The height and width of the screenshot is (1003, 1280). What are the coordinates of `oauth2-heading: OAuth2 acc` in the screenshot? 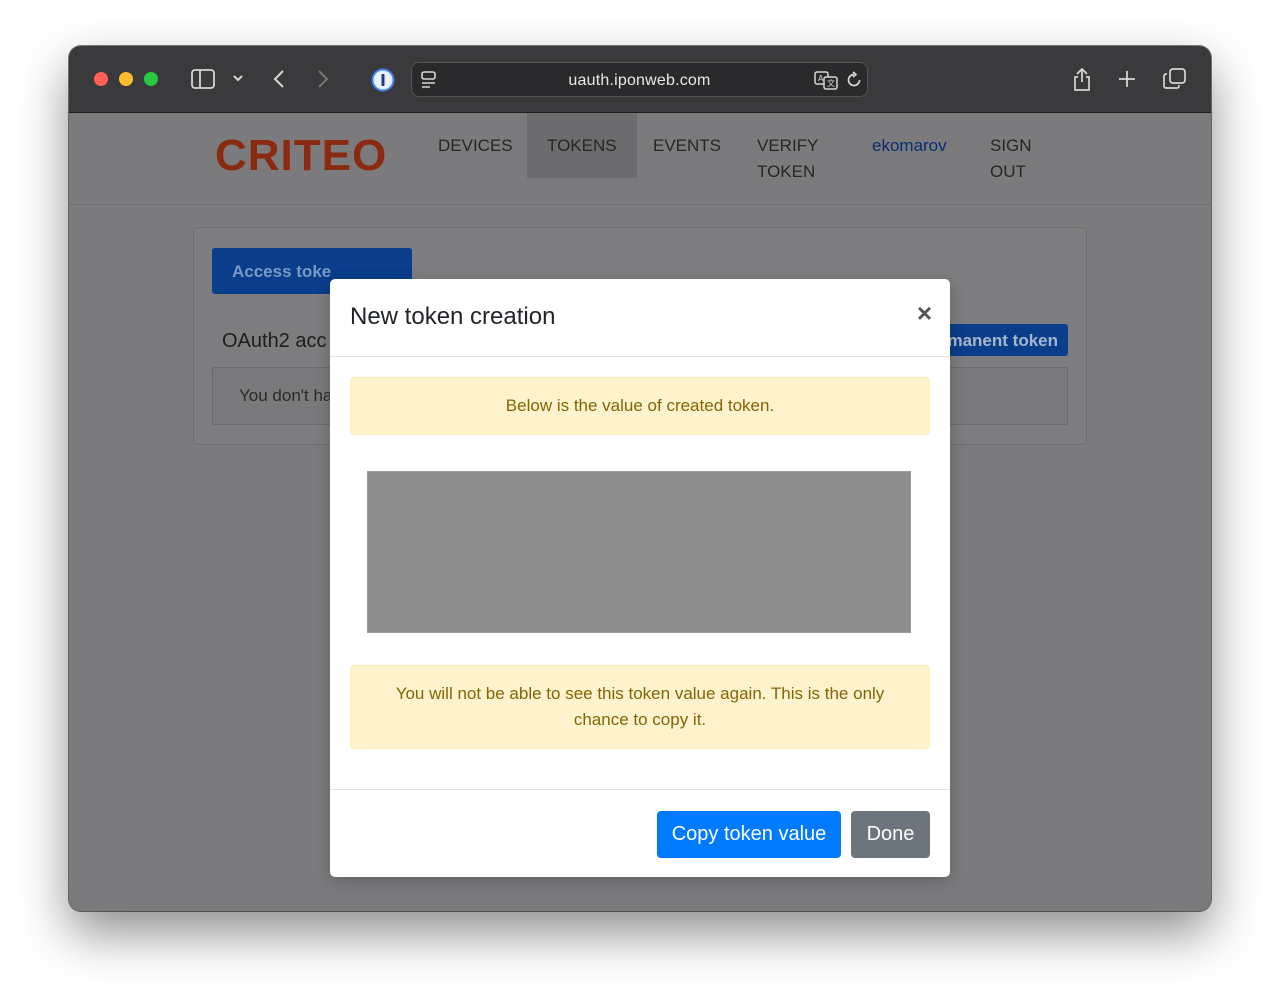 It's located at (274, 341).